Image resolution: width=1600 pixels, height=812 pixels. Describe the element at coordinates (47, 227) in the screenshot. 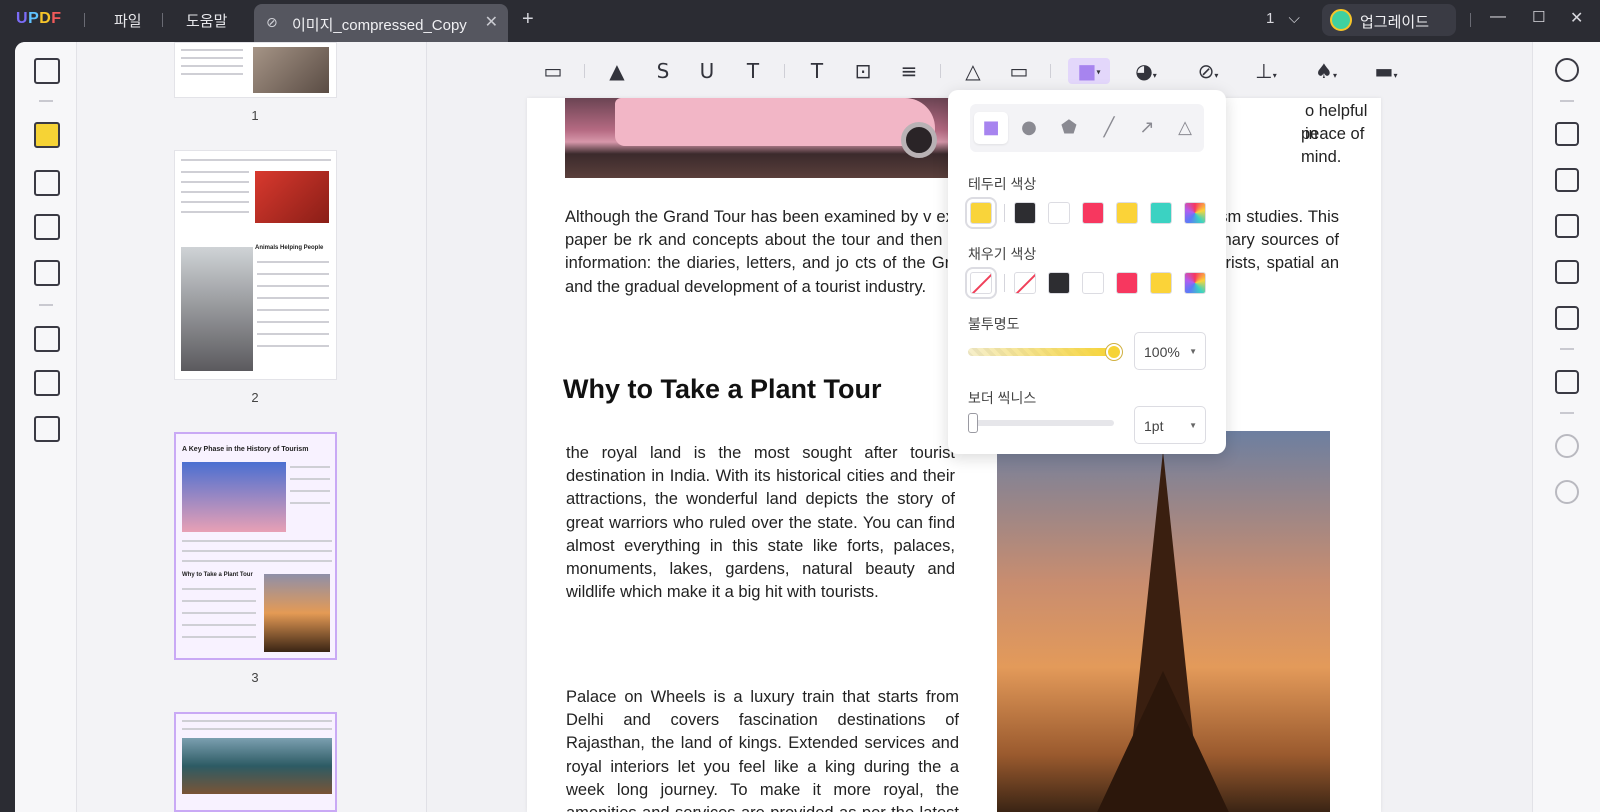

I see `form-icon` at that location.